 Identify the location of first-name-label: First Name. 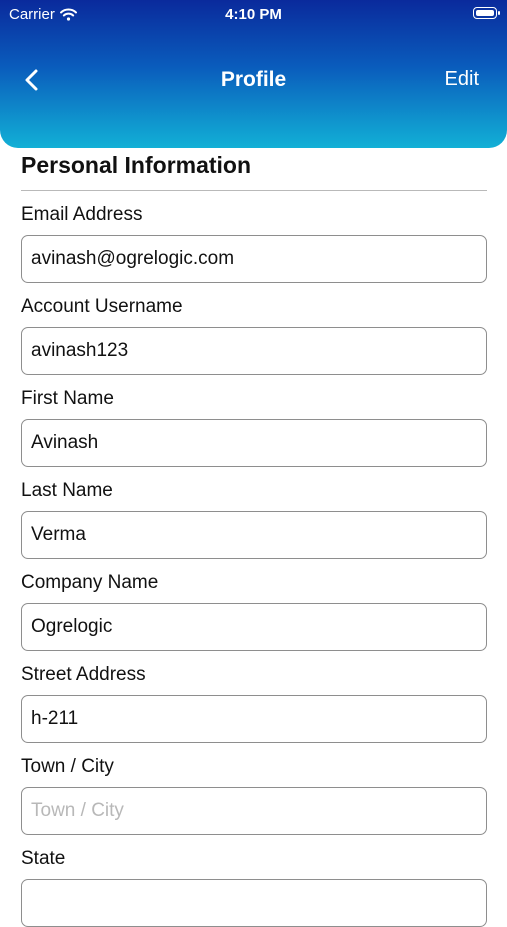
(67, 398).